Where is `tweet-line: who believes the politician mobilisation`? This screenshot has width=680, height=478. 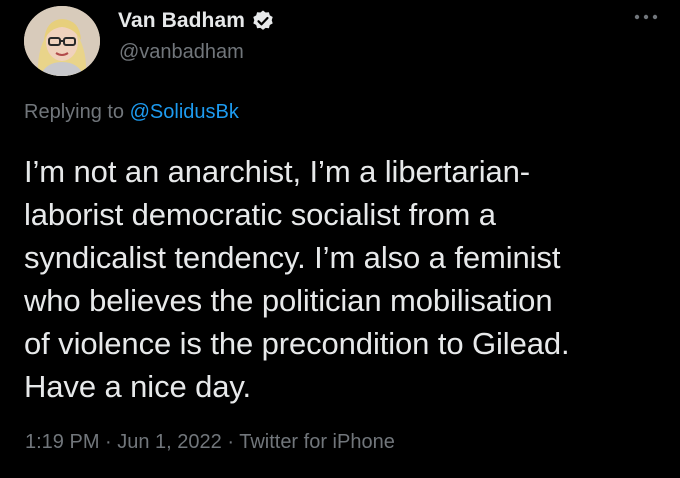
tweet-line: who believes the politician mobilisation is located at coordinates (288, 300).